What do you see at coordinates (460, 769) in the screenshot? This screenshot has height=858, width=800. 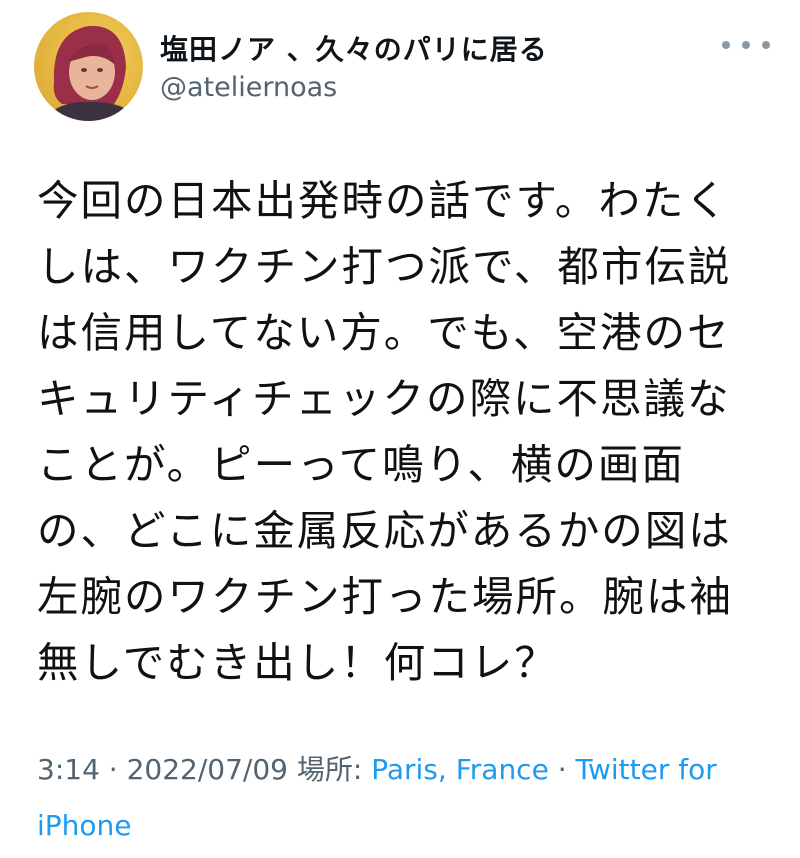 I see `location-link: Paris, France` at bounding box center [460, 769].